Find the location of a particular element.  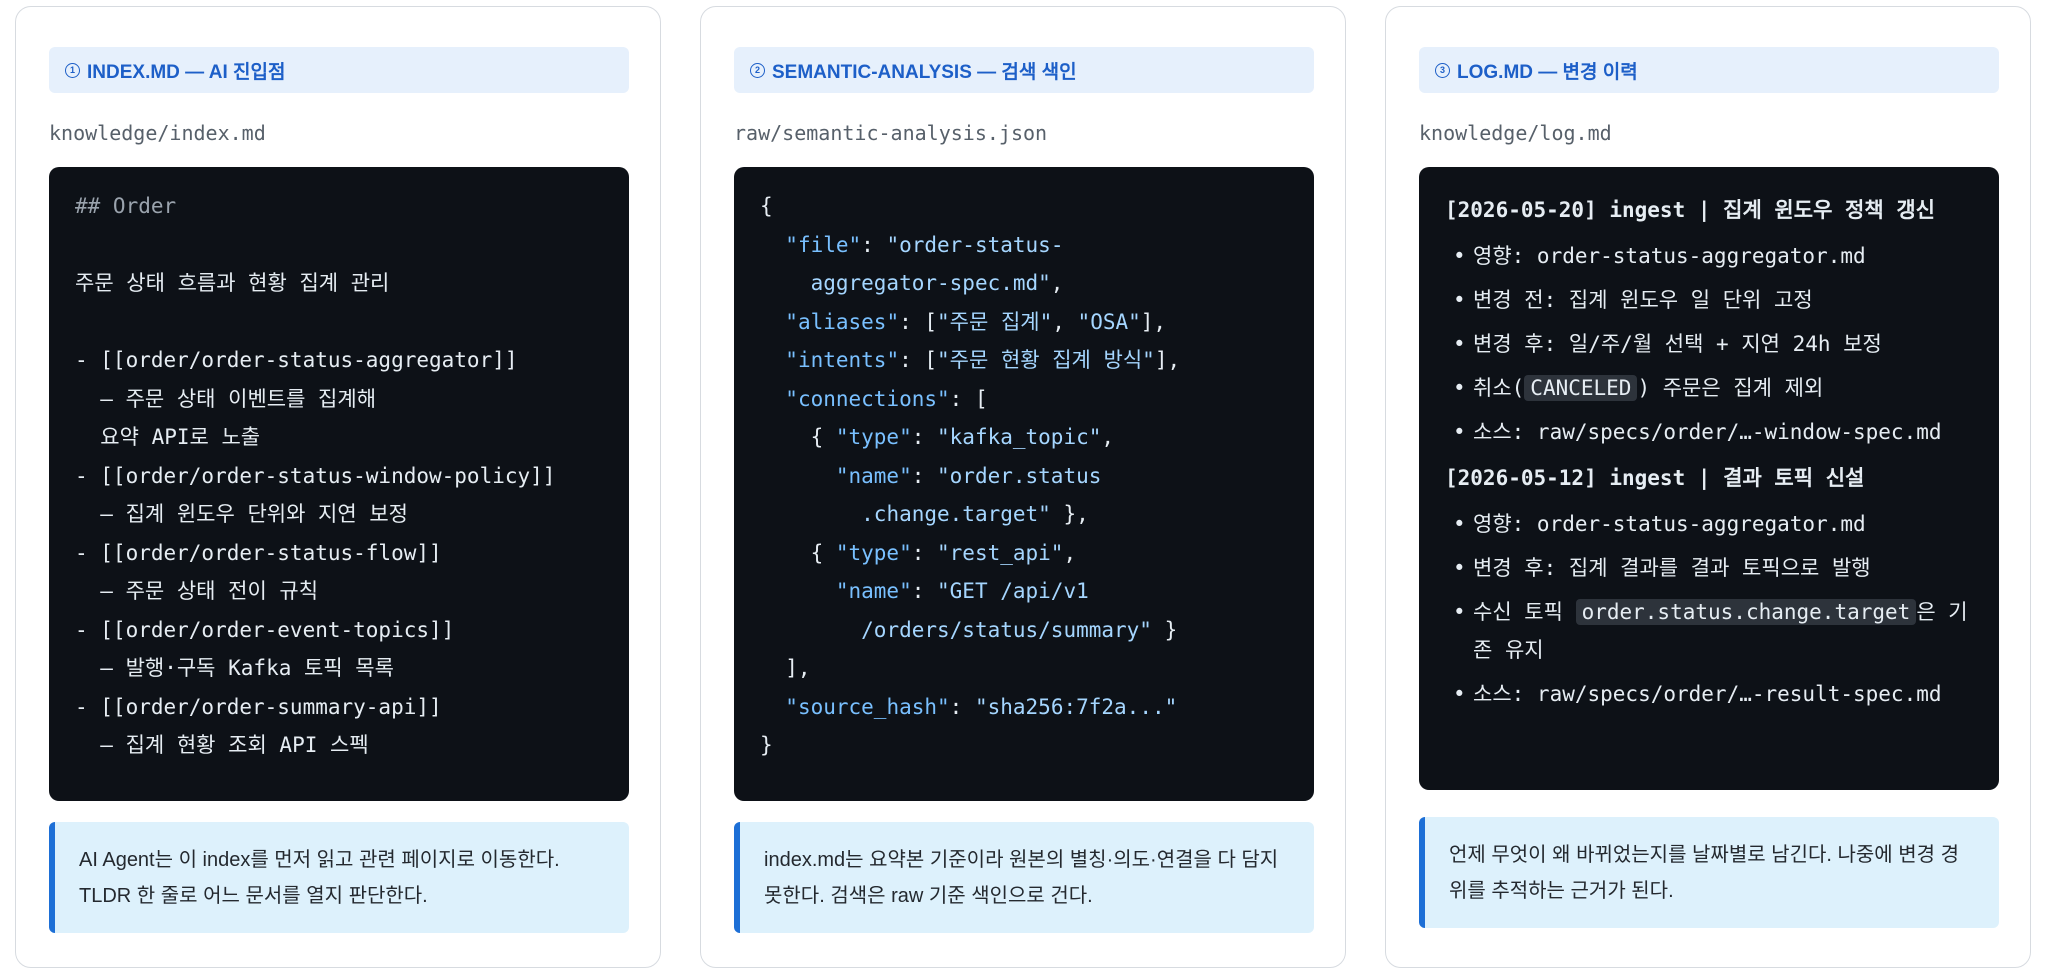

log-entry-heading: [2026-05-12] ingest | 결과 토픽 신설 is located at coordinates (1655, 478).